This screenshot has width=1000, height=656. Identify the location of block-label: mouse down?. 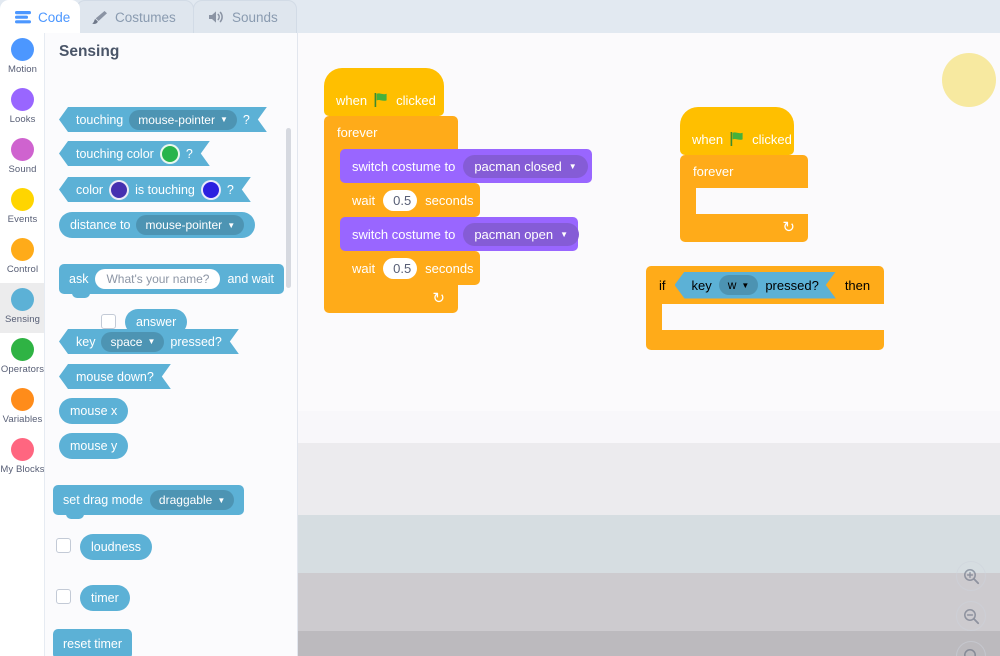
(115, 376).